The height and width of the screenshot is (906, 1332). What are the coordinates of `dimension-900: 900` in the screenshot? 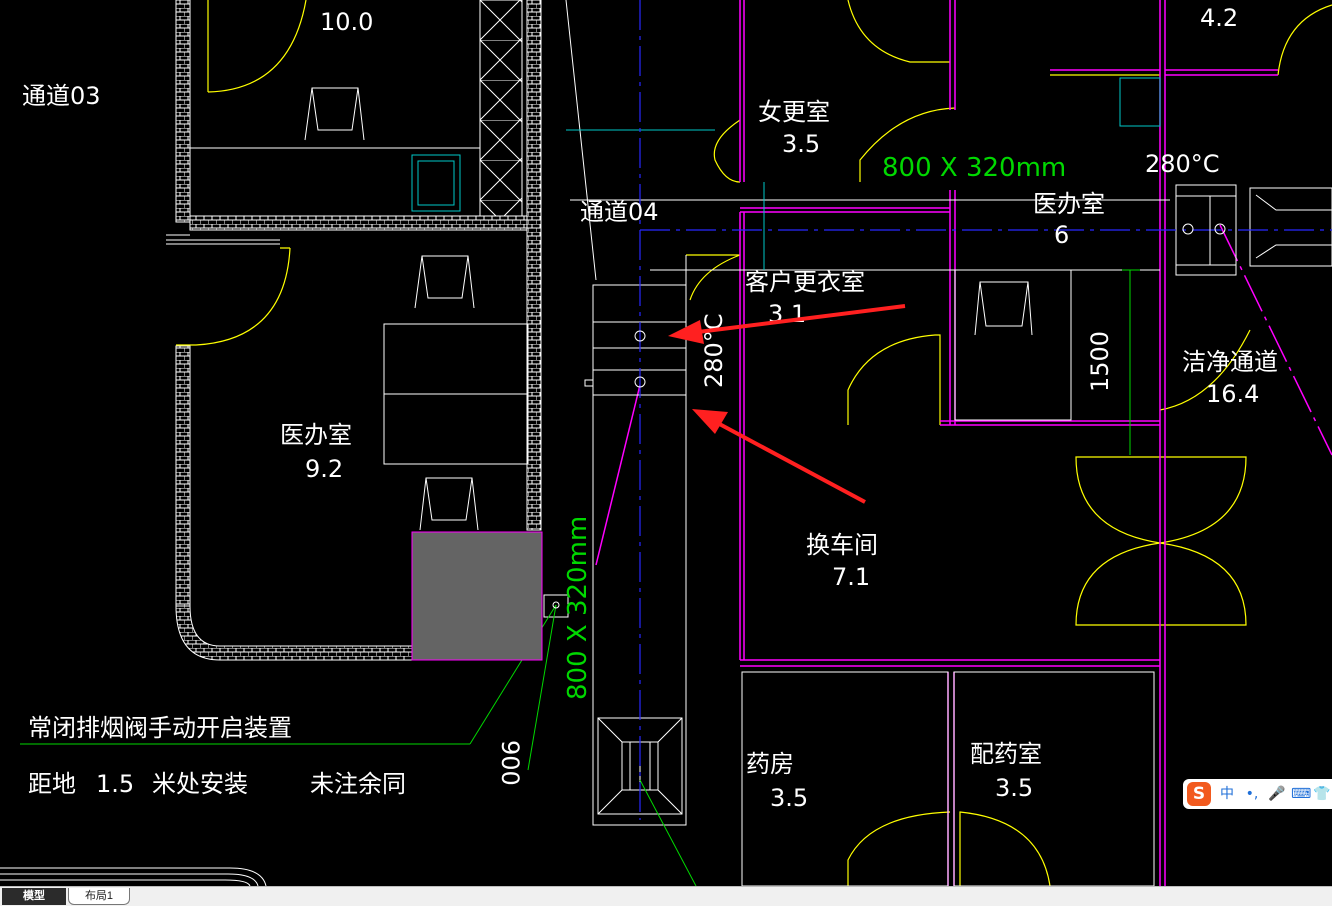 It's located at (510, 763).